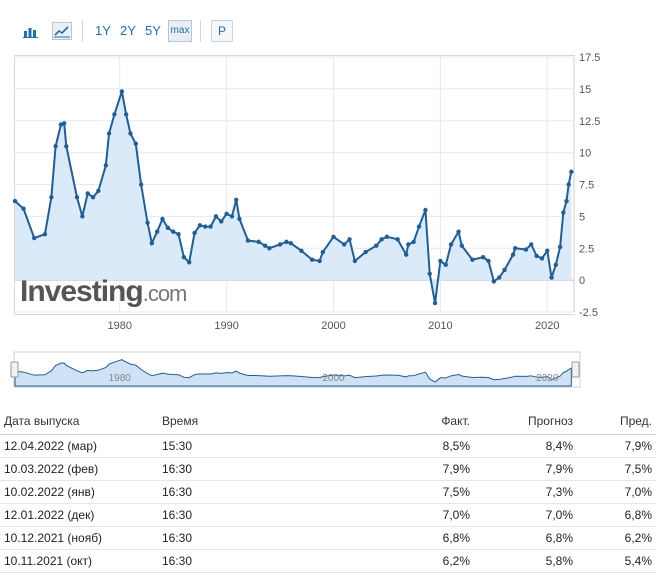 The width and height of the screenshot is (656, 573). Describe the element at coordinates (328, 421) in the screenshot. I see `table-header-row: Дата выпуска Время Факт. Прогноз Пред.` at that location.